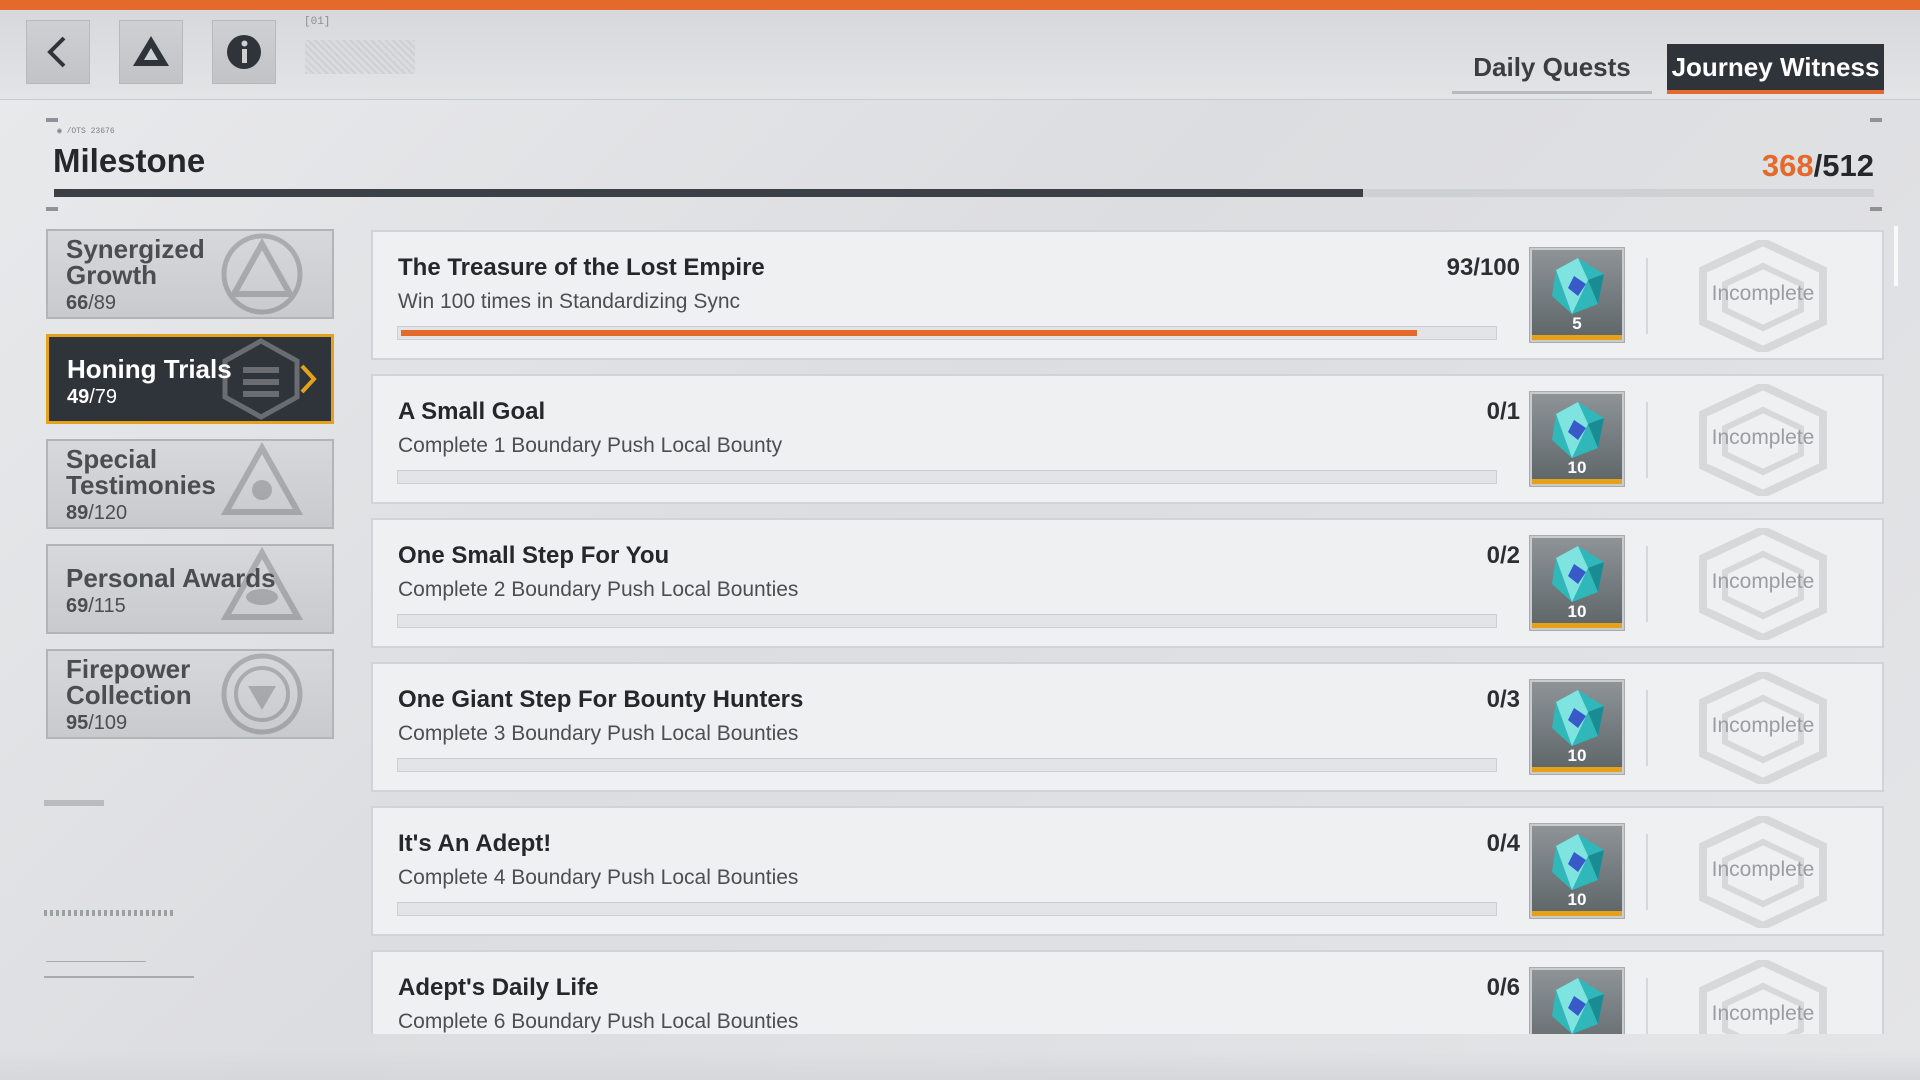 This screenshot has width=1920, height=1080. What do you see at coordinates (598, 589) in the screenshot?
I see `quest-description: Complete 2 Boundary Push Local Bounties` at bounding box center [598, 589].